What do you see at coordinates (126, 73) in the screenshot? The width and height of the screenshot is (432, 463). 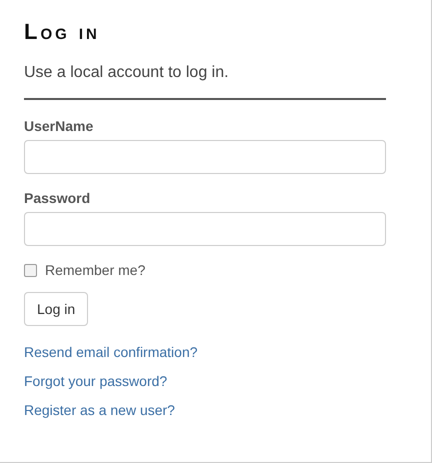 I see `subtitle: Use a local account to log in.` at bounding box center [126, 73].